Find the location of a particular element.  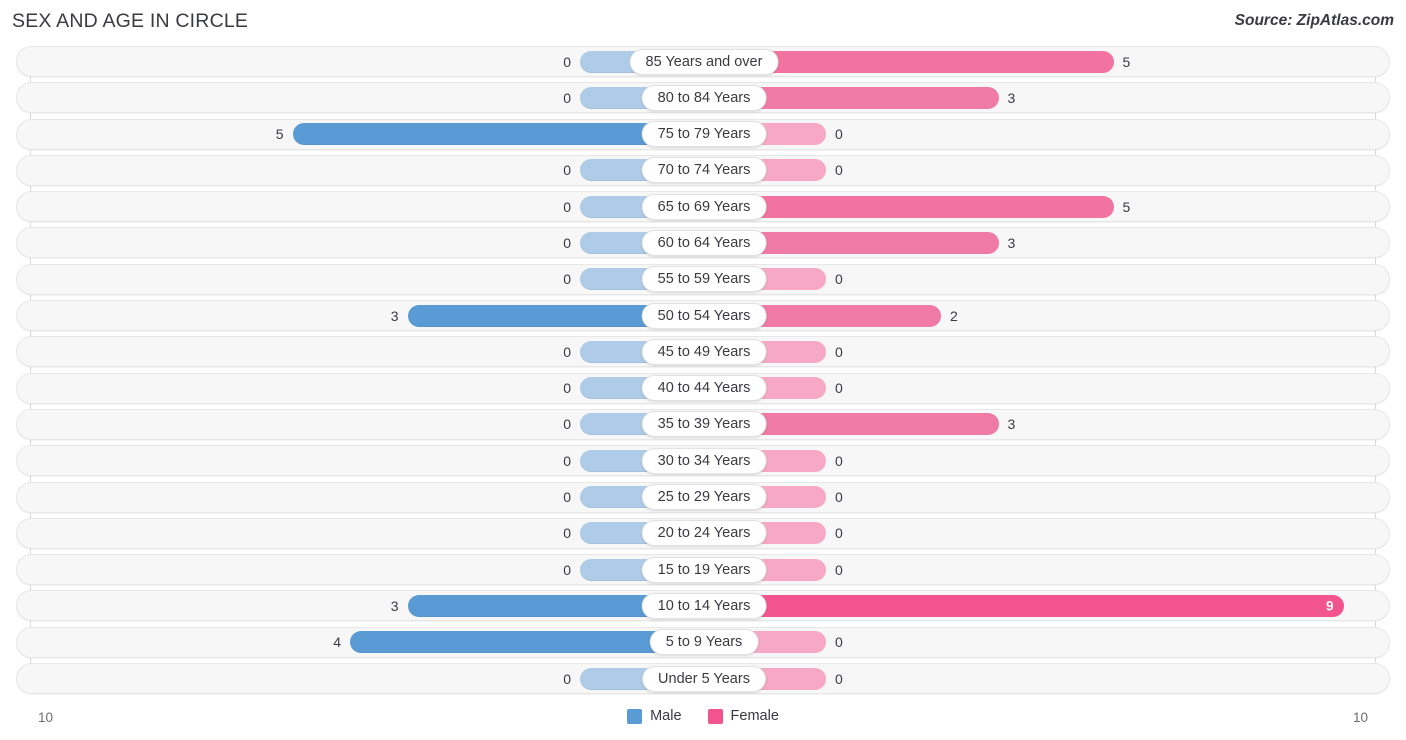

age-group-label: 25 to 29 Years is located at coordinates (704, 497).